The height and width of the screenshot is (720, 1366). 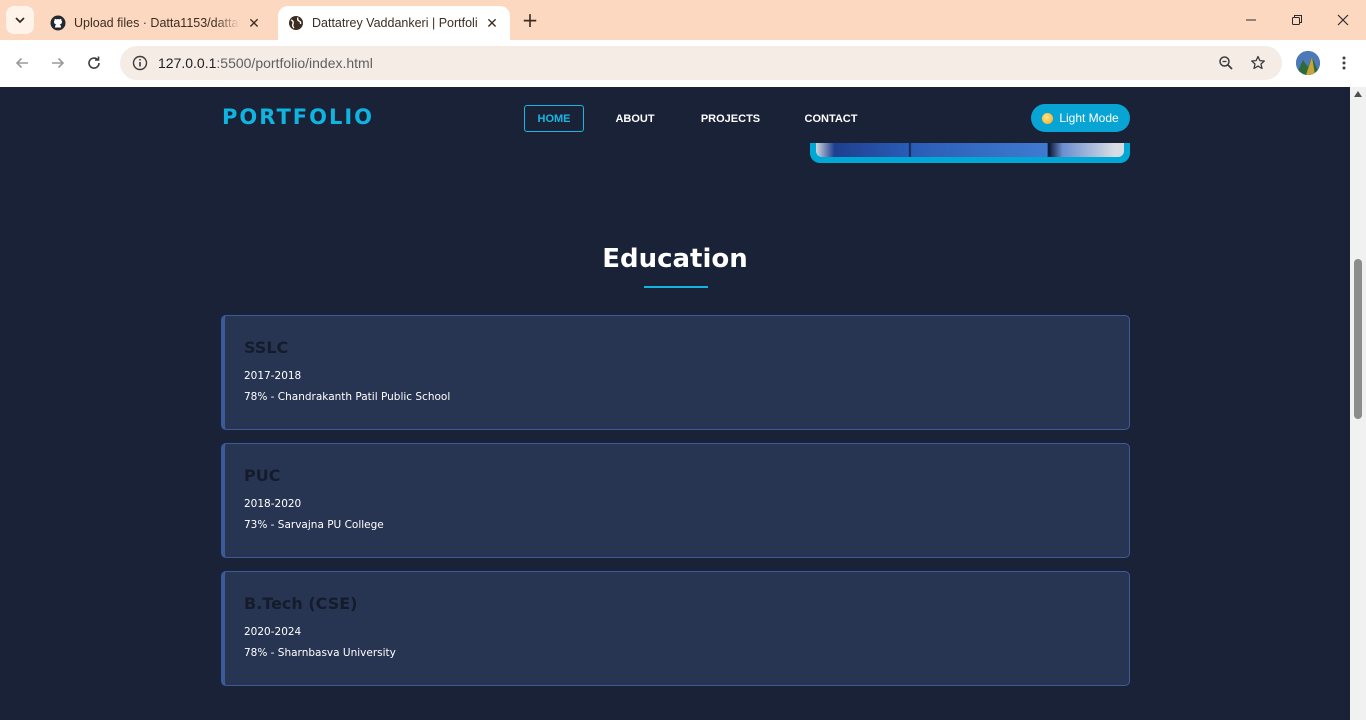 I want to click on close-icon, so click(x=1343, y=20).